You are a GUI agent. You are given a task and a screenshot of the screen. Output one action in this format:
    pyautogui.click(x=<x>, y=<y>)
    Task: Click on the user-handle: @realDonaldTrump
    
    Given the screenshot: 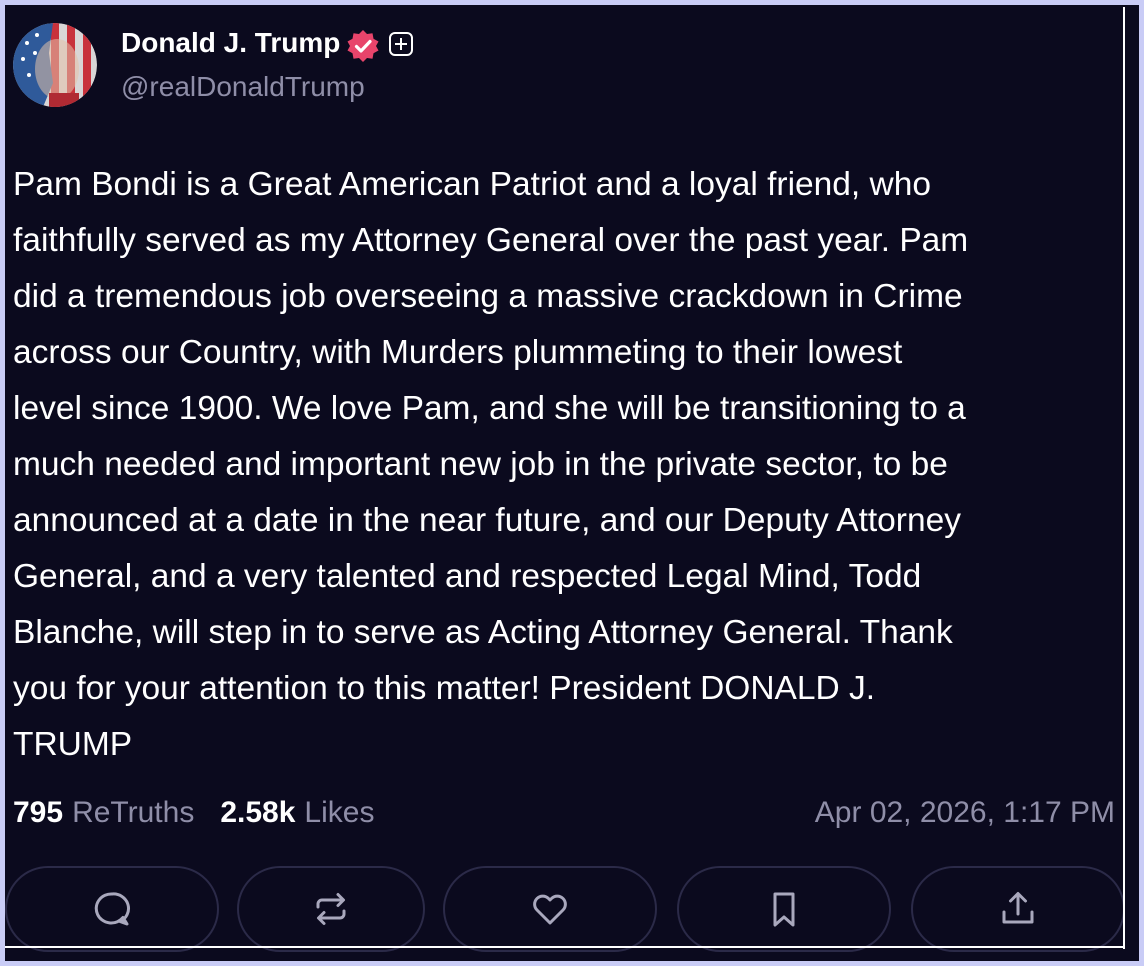 What is the action you would take?
    pyautogui.click(x=243, y=87)
    